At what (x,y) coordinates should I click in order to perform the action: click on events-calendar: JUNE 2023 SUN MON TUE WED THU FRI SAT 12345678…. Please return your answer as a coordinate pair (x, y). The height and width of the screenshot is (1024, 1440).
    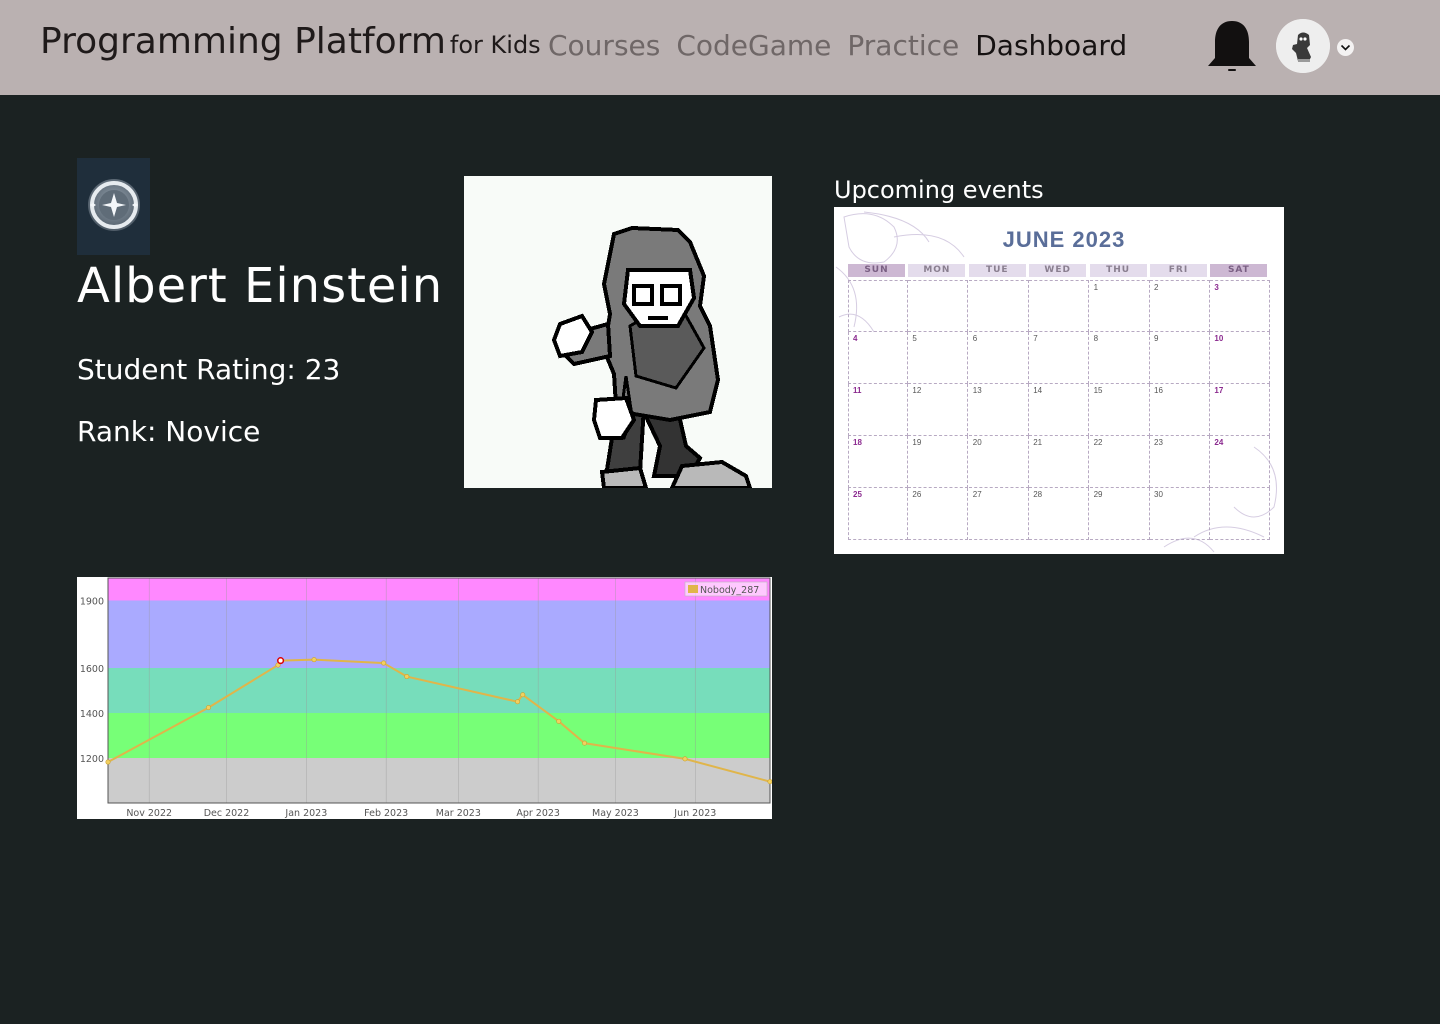
    Looking at the image, I should click on (1059, 380).